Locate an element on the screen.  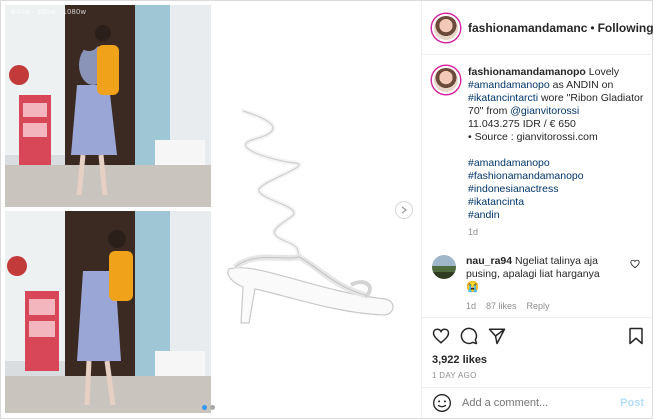
chevron-right-icon is located at coordinates (404, 210).